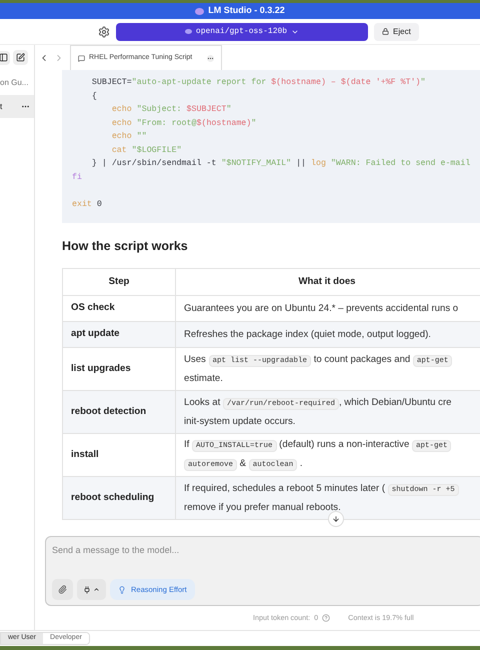 The width and height of the screenshot is (480, 650). Describe the element at coordinates (17, 106) in the screenshot. I see `sidebar-item: t` at that location.